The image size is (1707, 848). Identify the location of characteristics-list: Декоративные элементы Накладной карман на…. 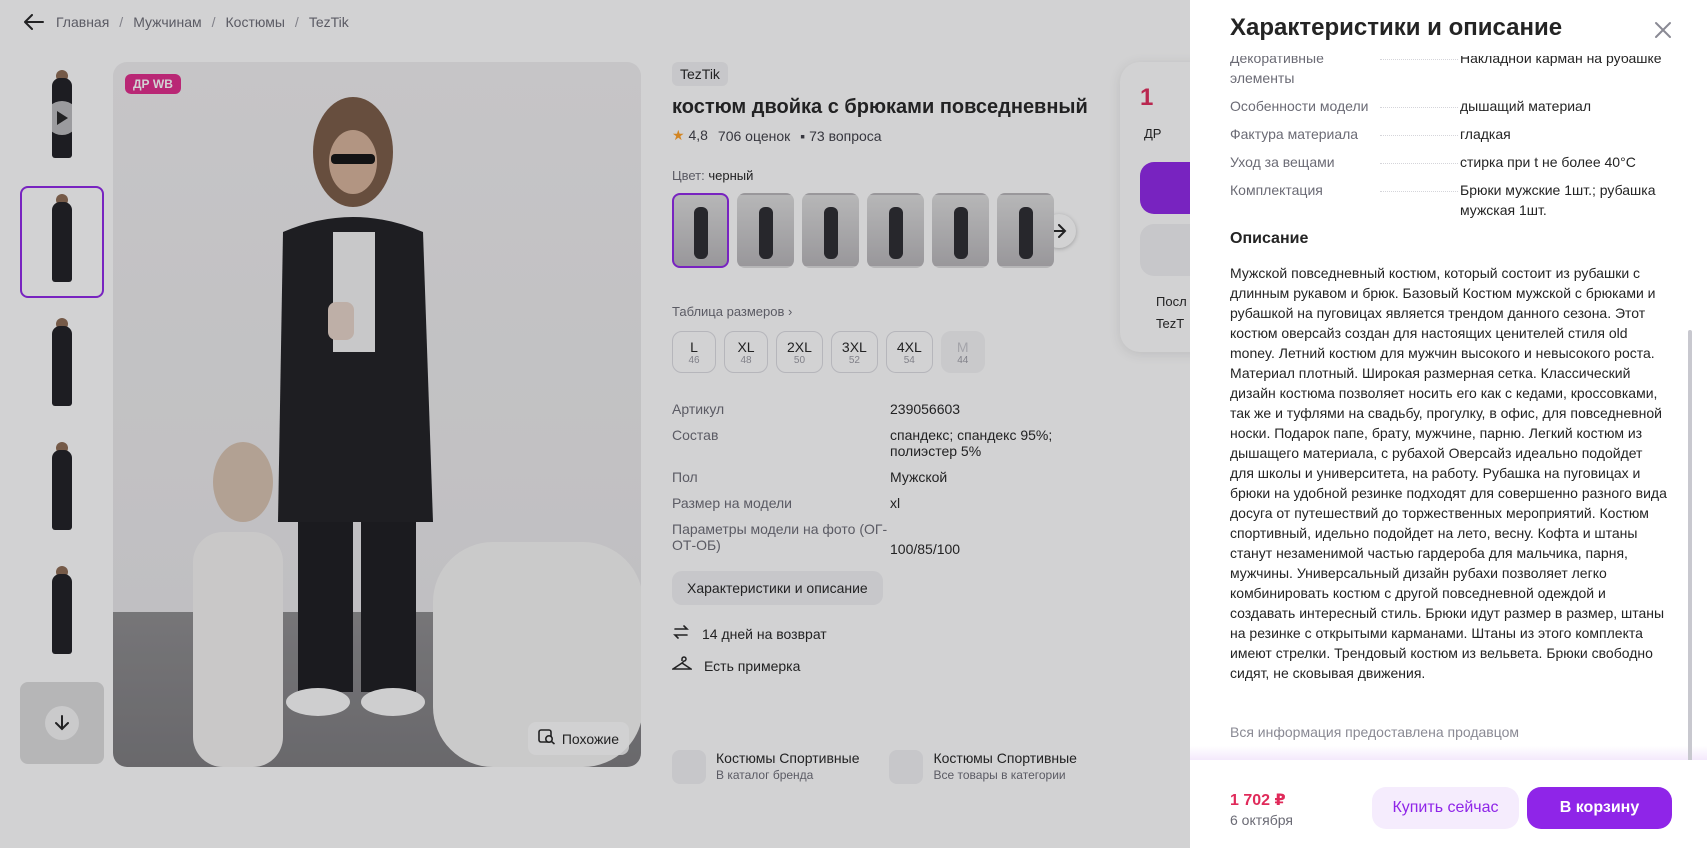
(1450, 142).